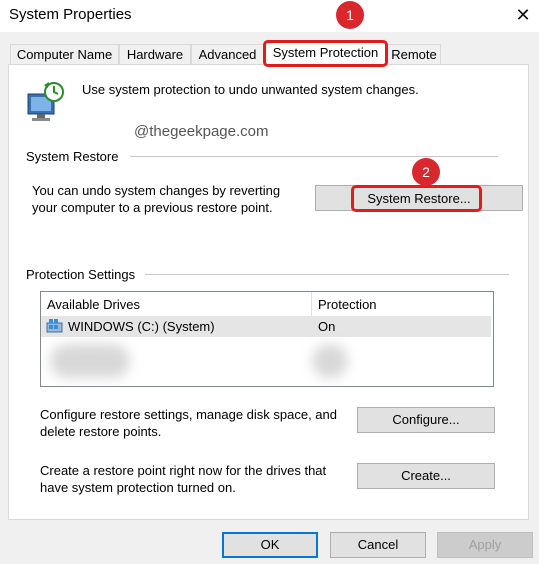  I want to click on column-header-drives: Available Drives, so click(93, 304).